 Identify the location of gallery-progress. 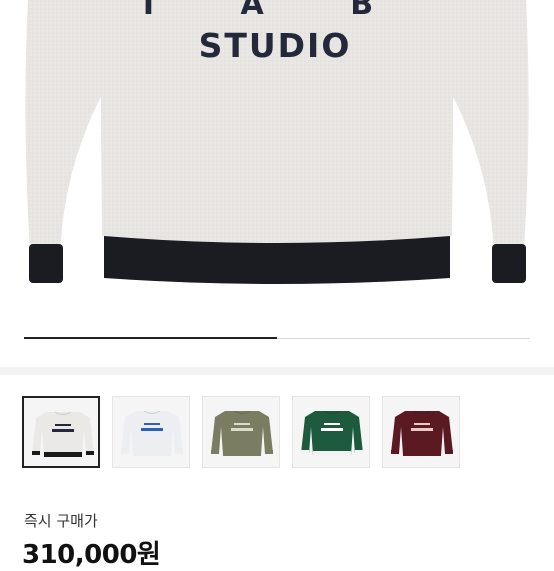
(277, 338).